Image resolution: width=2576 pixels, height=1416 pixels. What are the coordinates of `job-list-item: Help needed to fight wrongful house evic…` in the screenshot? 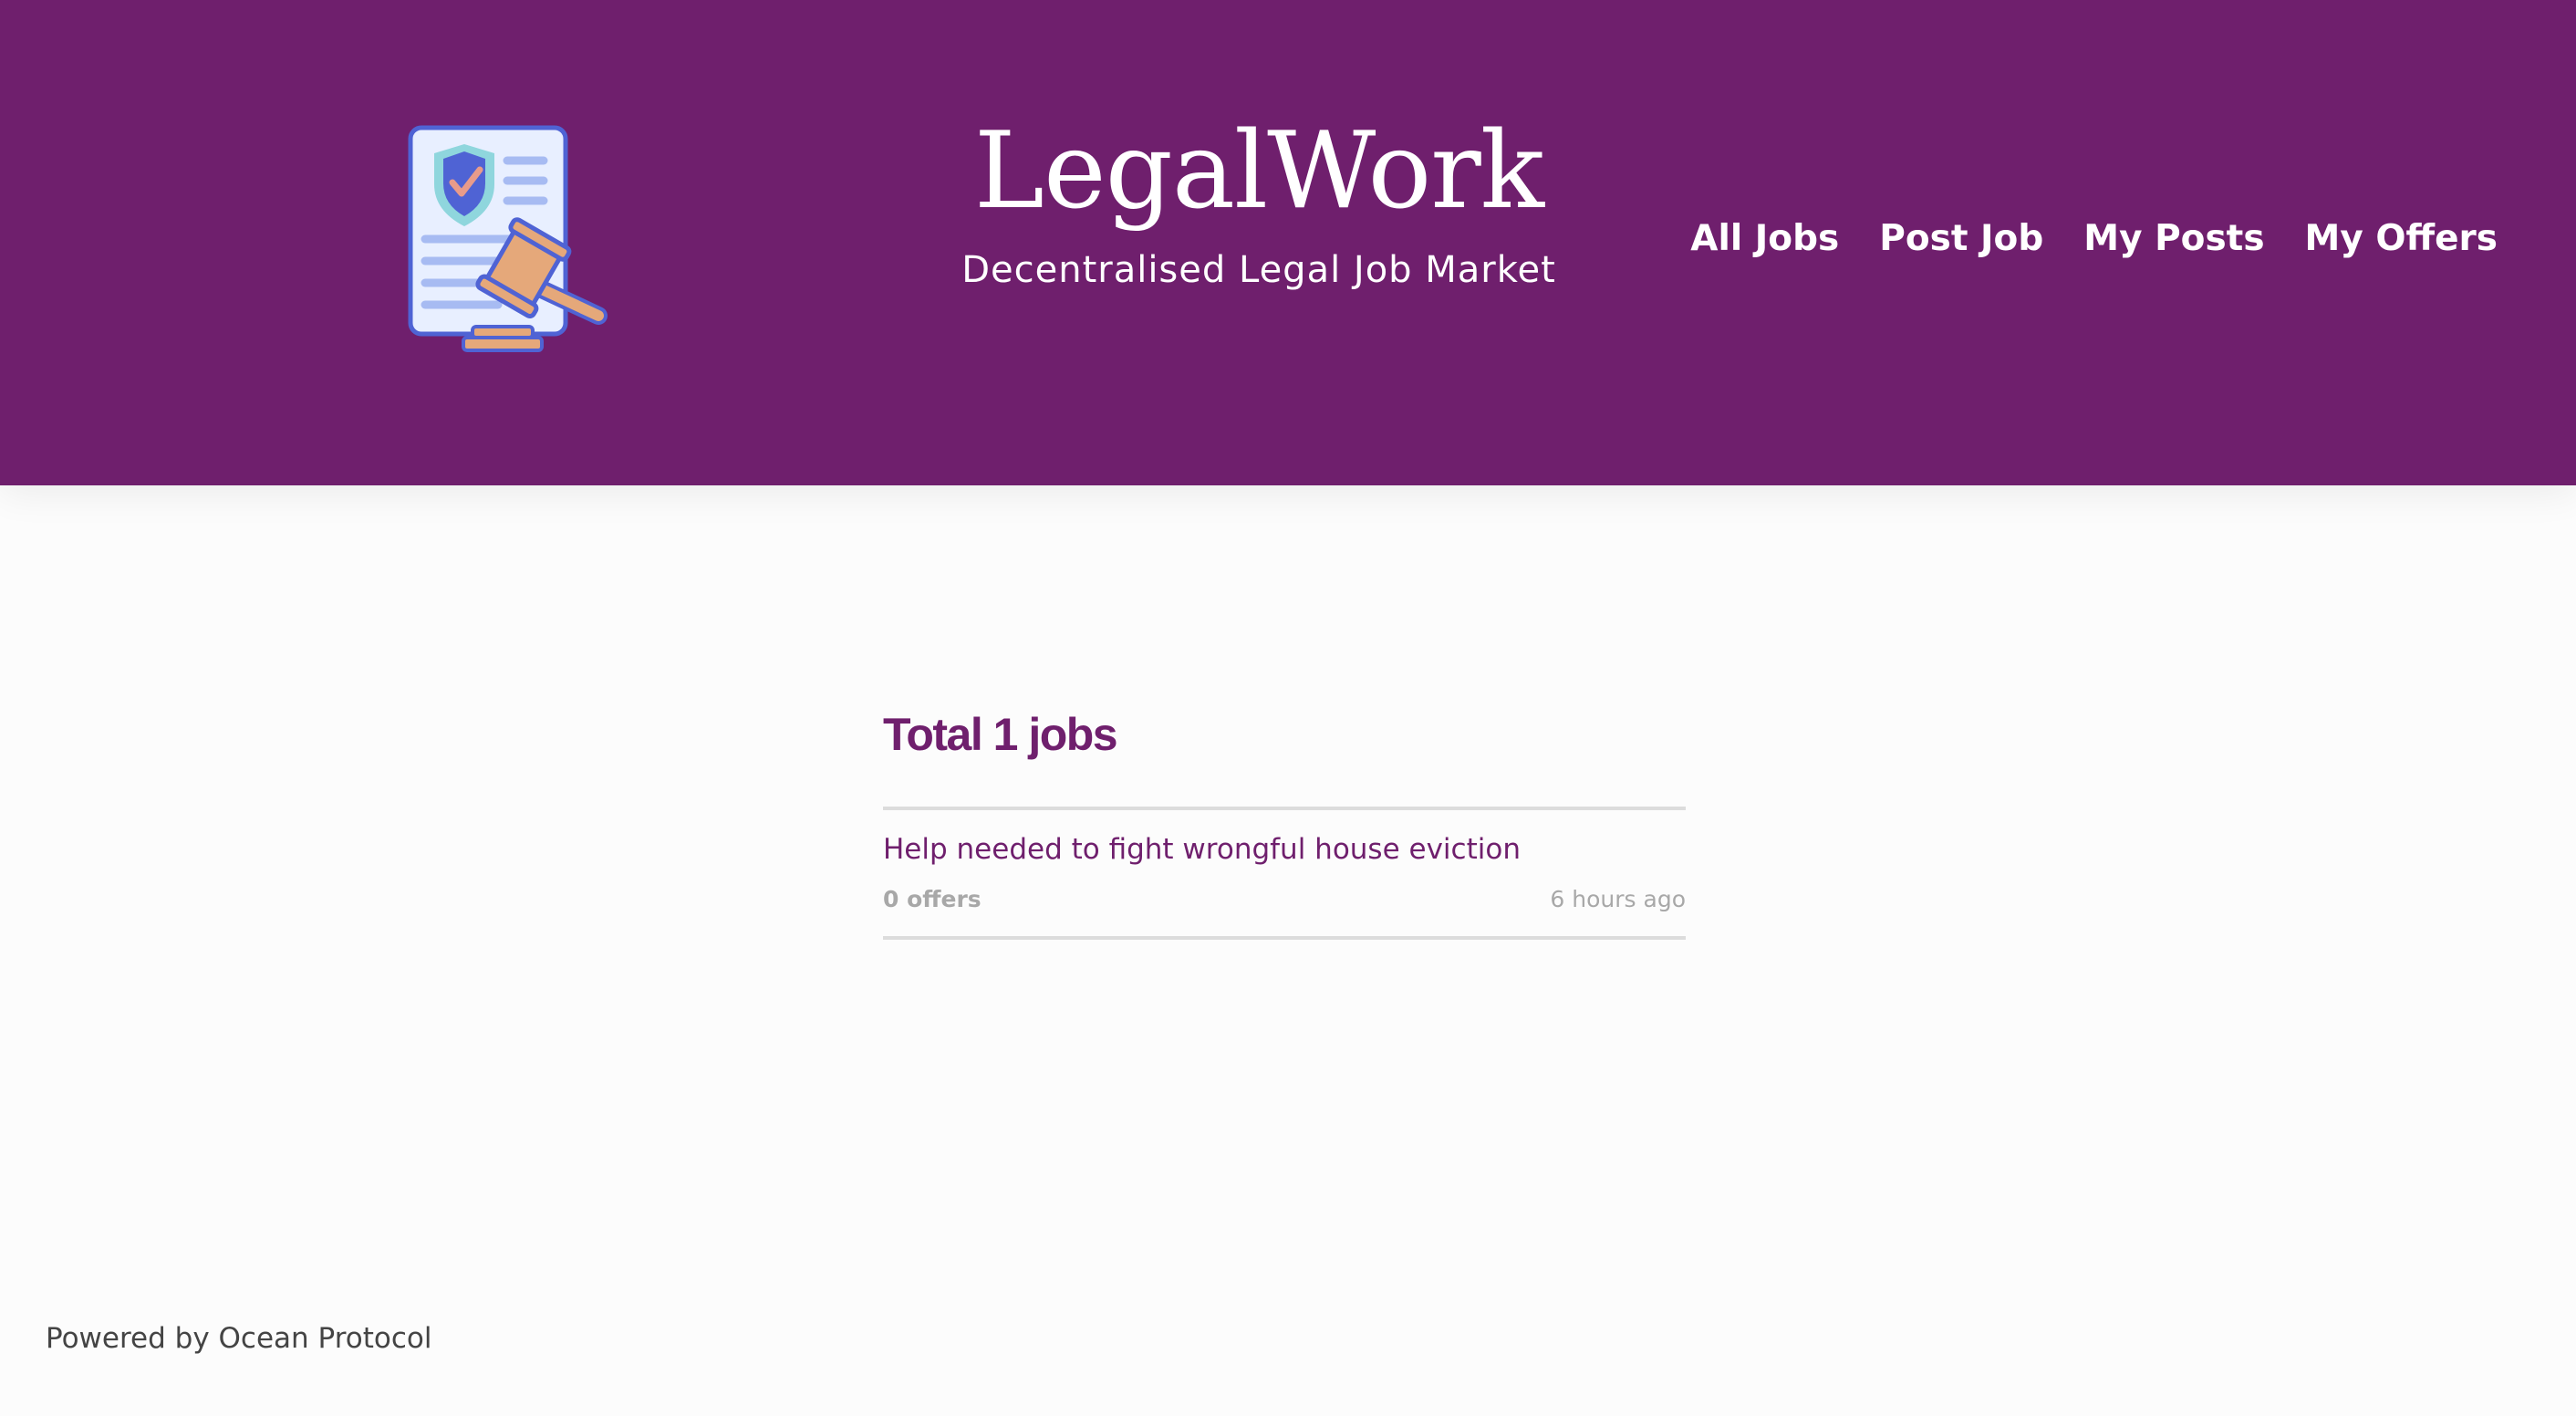 It's located at (1285, 875).